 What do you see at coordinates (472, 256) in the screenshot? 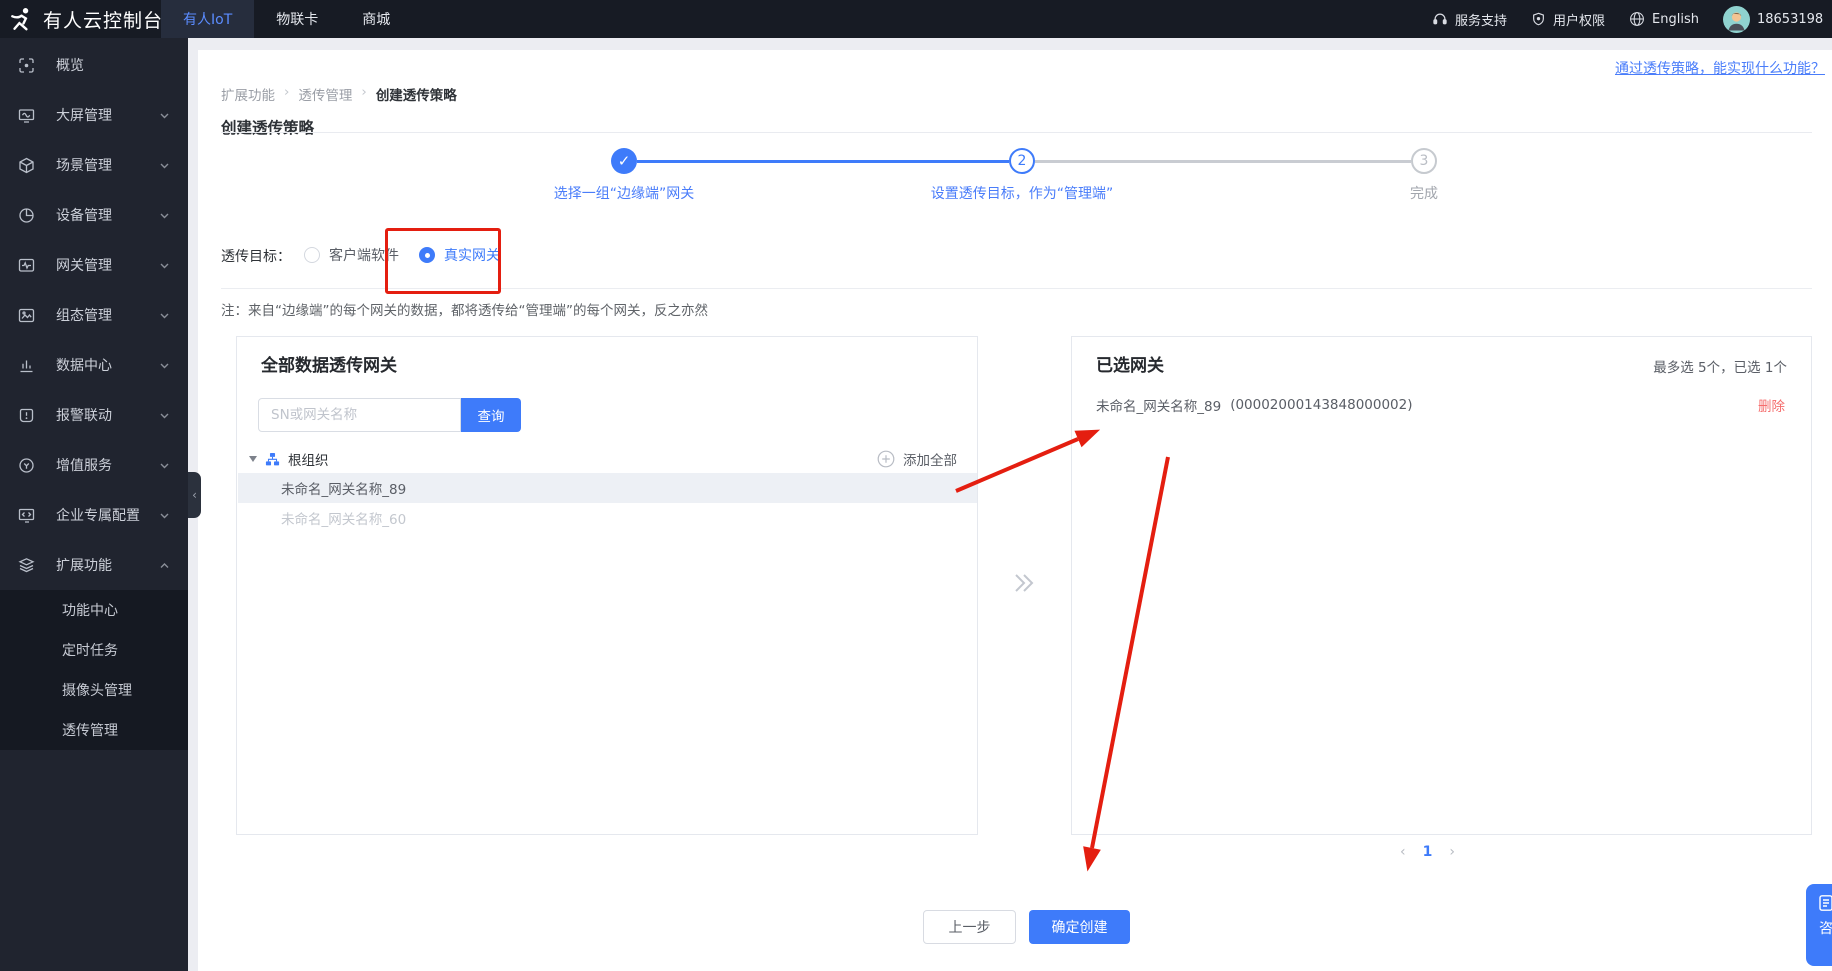
I see `radio-label: 真实网关` at bounding box center [472, 256].